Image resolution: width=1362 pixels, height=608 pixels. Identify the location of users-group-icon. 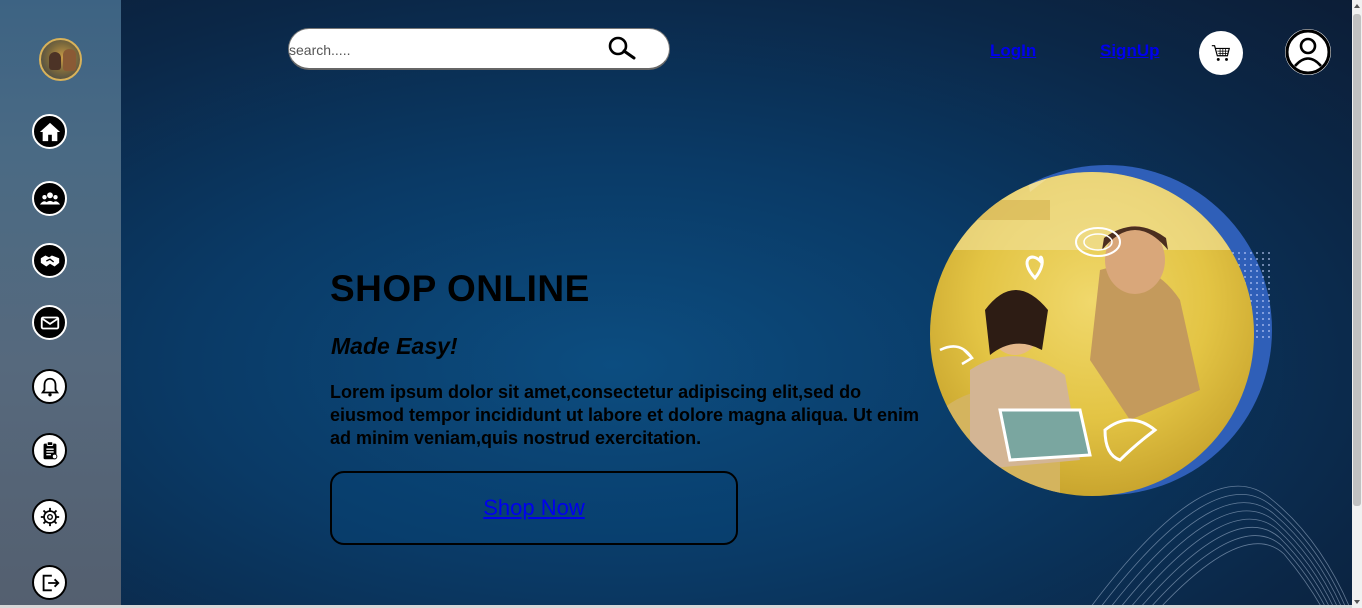
(49, 197).